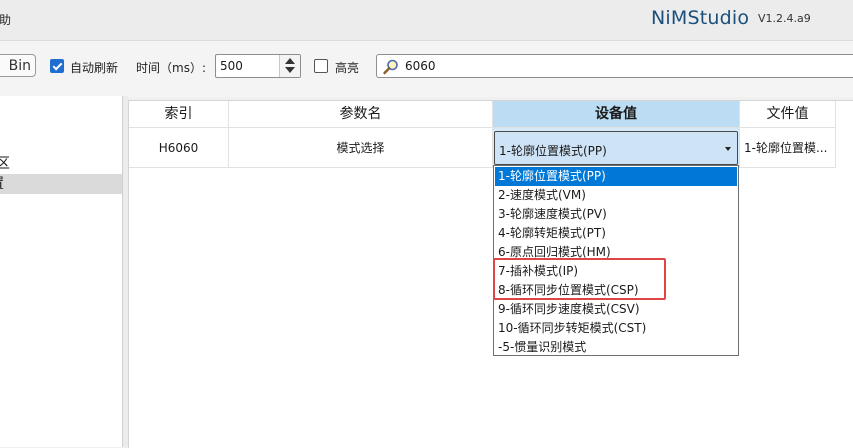 This screenshot has width=853, height=448. What do you see at coordinates (5, 19) in the screenshot?
I see `menu-help: 助` at bounding box center [5, 19].